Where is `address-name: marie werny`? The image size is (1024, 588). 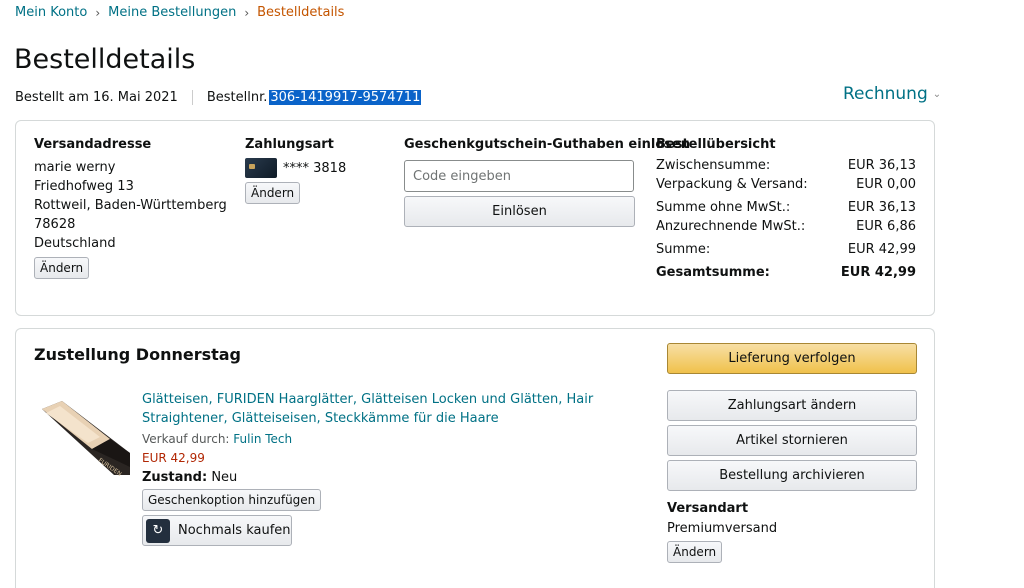 address-name: marie werny is located at coordinates (75, 167).